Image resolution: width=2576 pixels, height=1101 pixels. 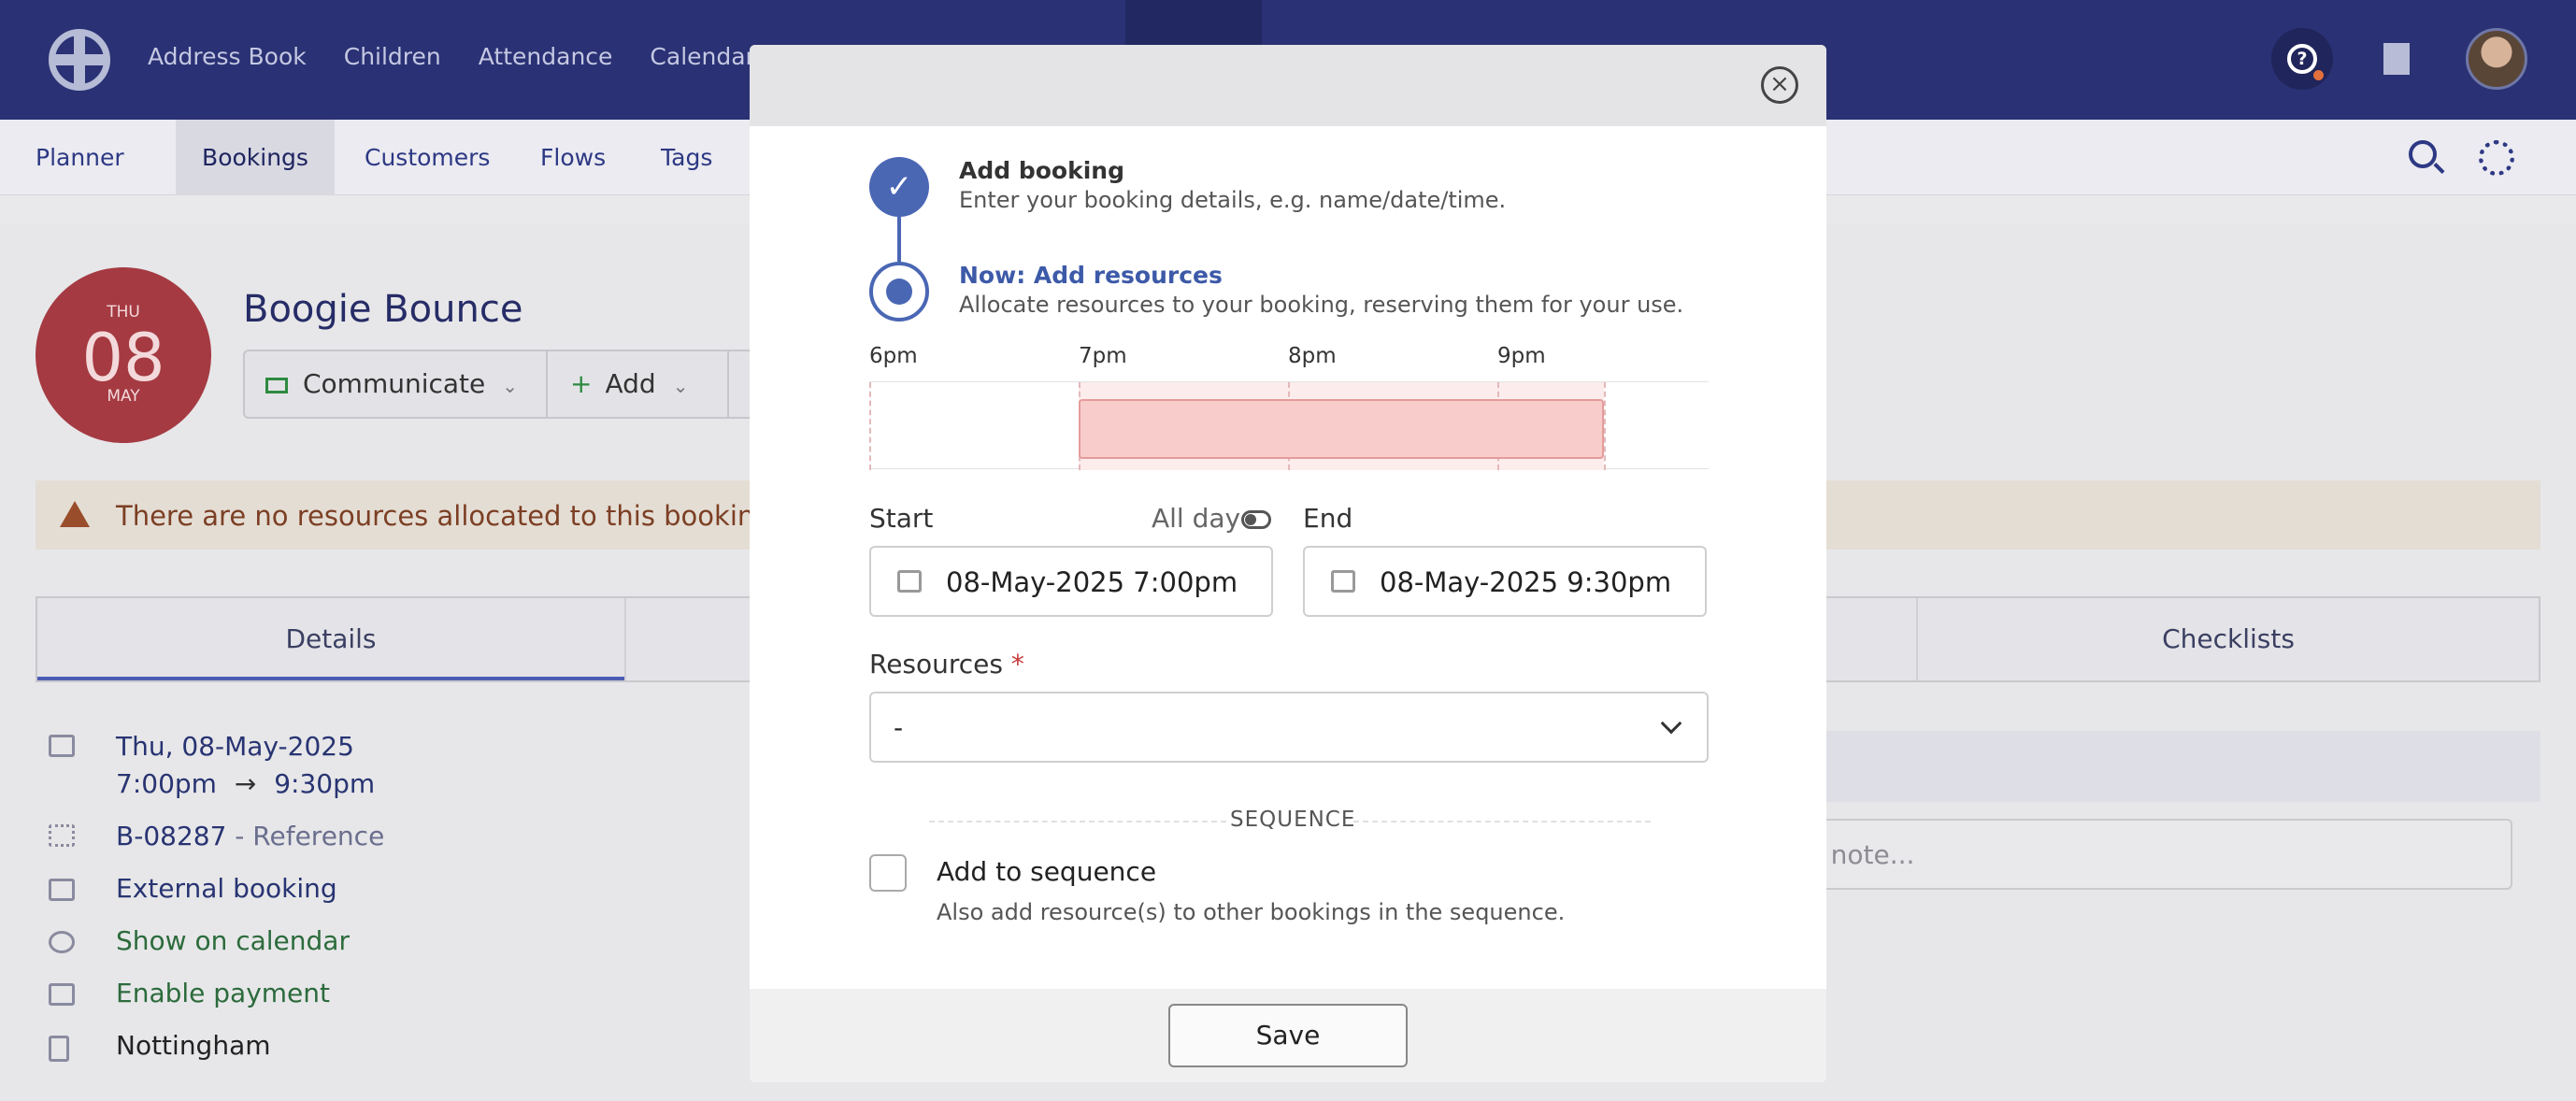 What do you see at coordinates (899, 728) in the screenshot?
I see `resources-select-value: -` at bounding box center [899, 728].